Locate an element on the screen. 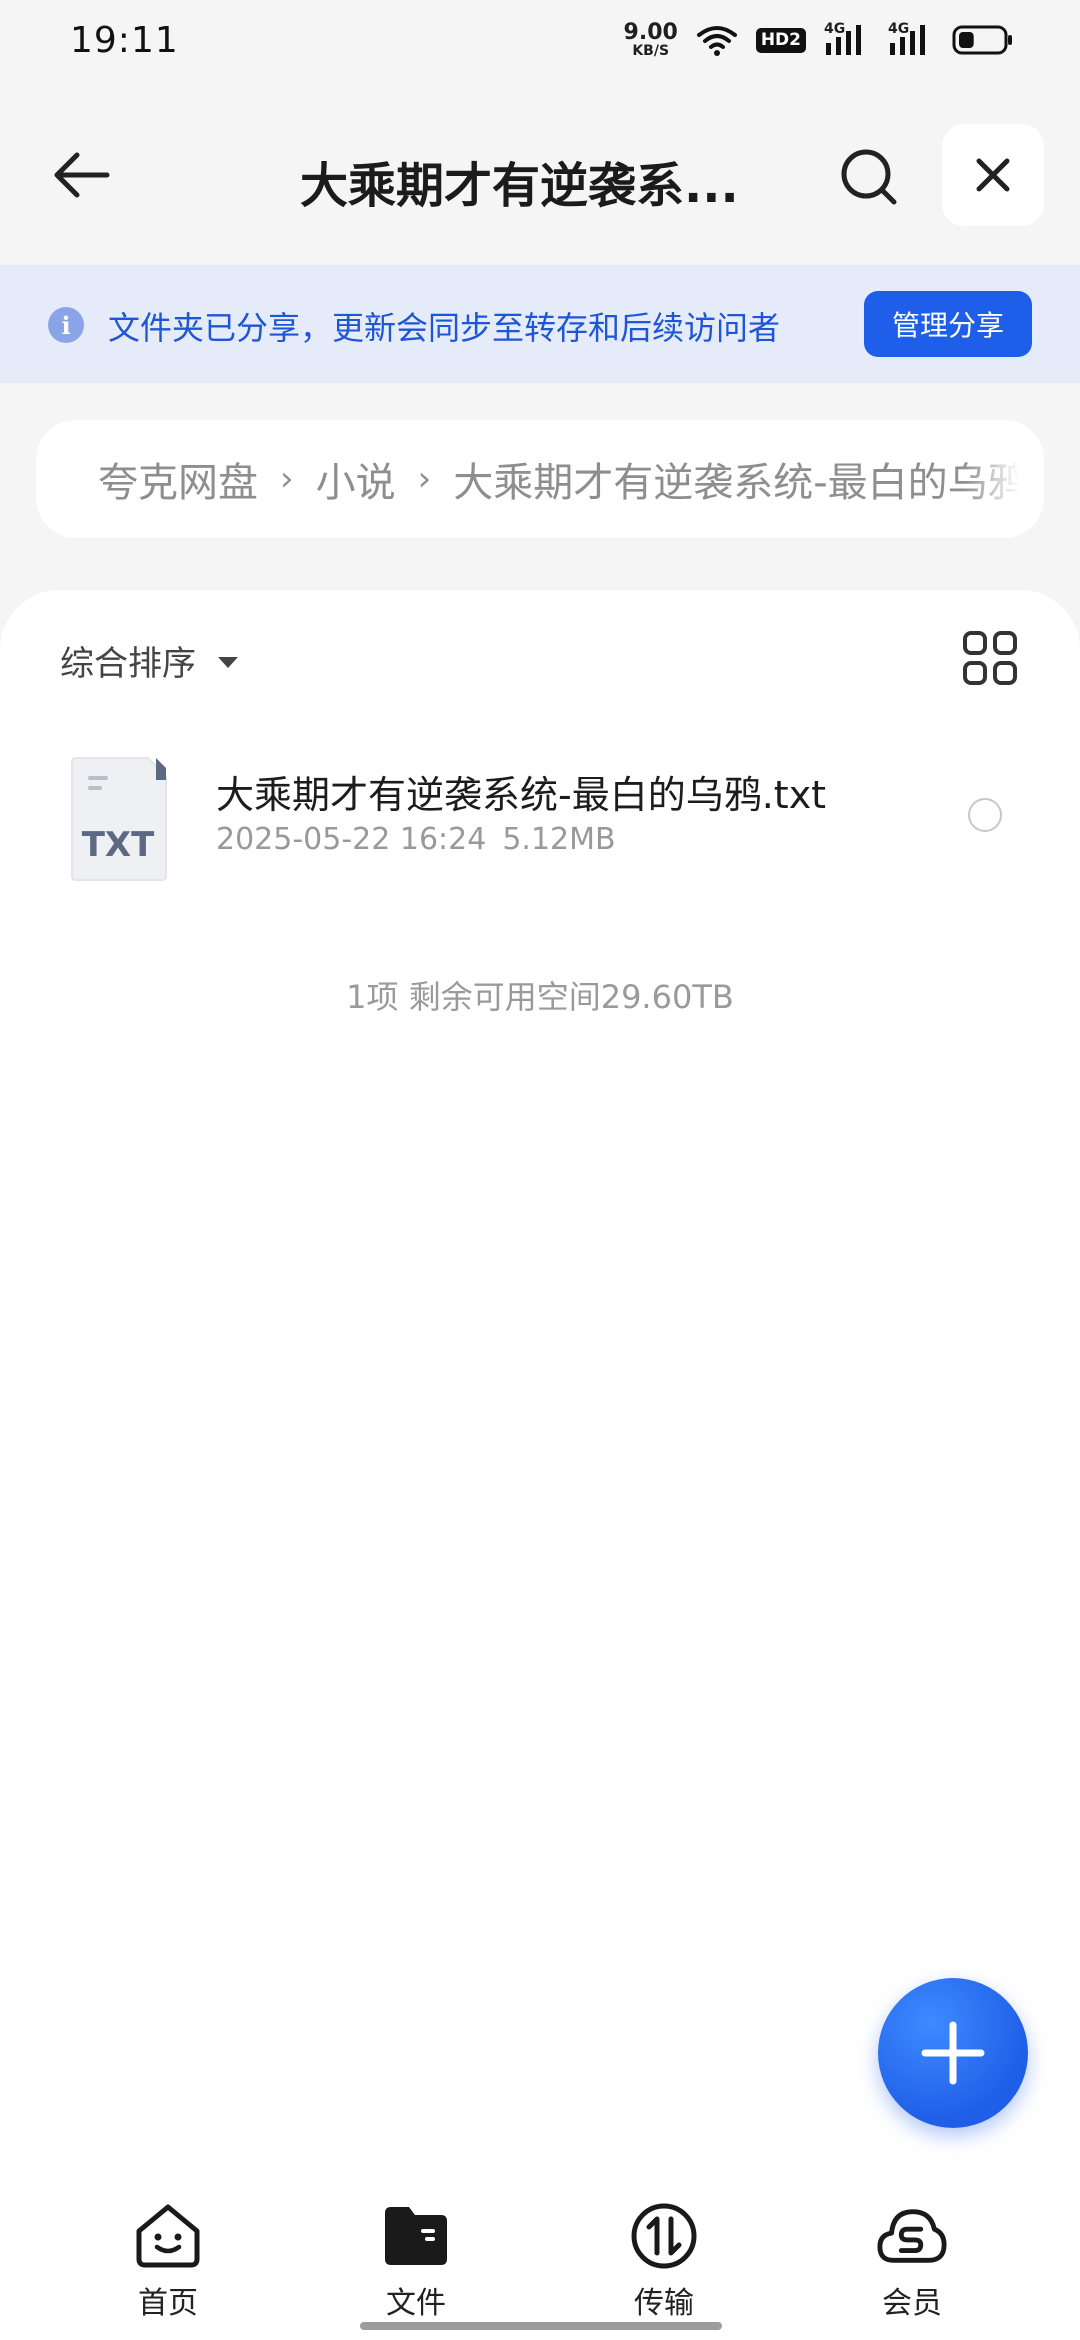 This screenshot has height=2340, width=1080. plus-icon is located at coordinates (953, 2053).